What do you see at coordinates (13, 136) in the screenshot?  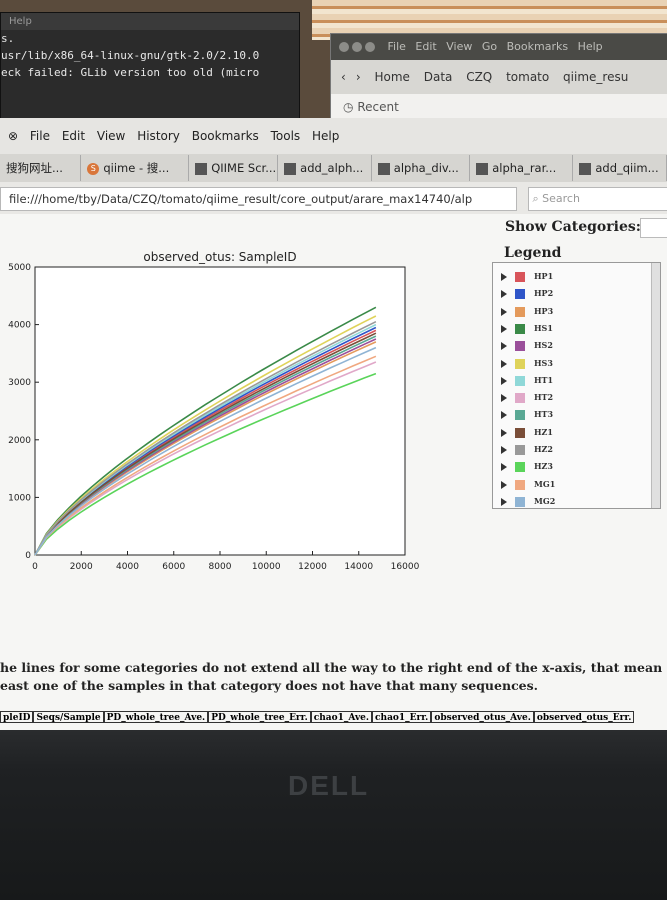 I see `close-icon: ⊗` at bounding box center [13, 136].